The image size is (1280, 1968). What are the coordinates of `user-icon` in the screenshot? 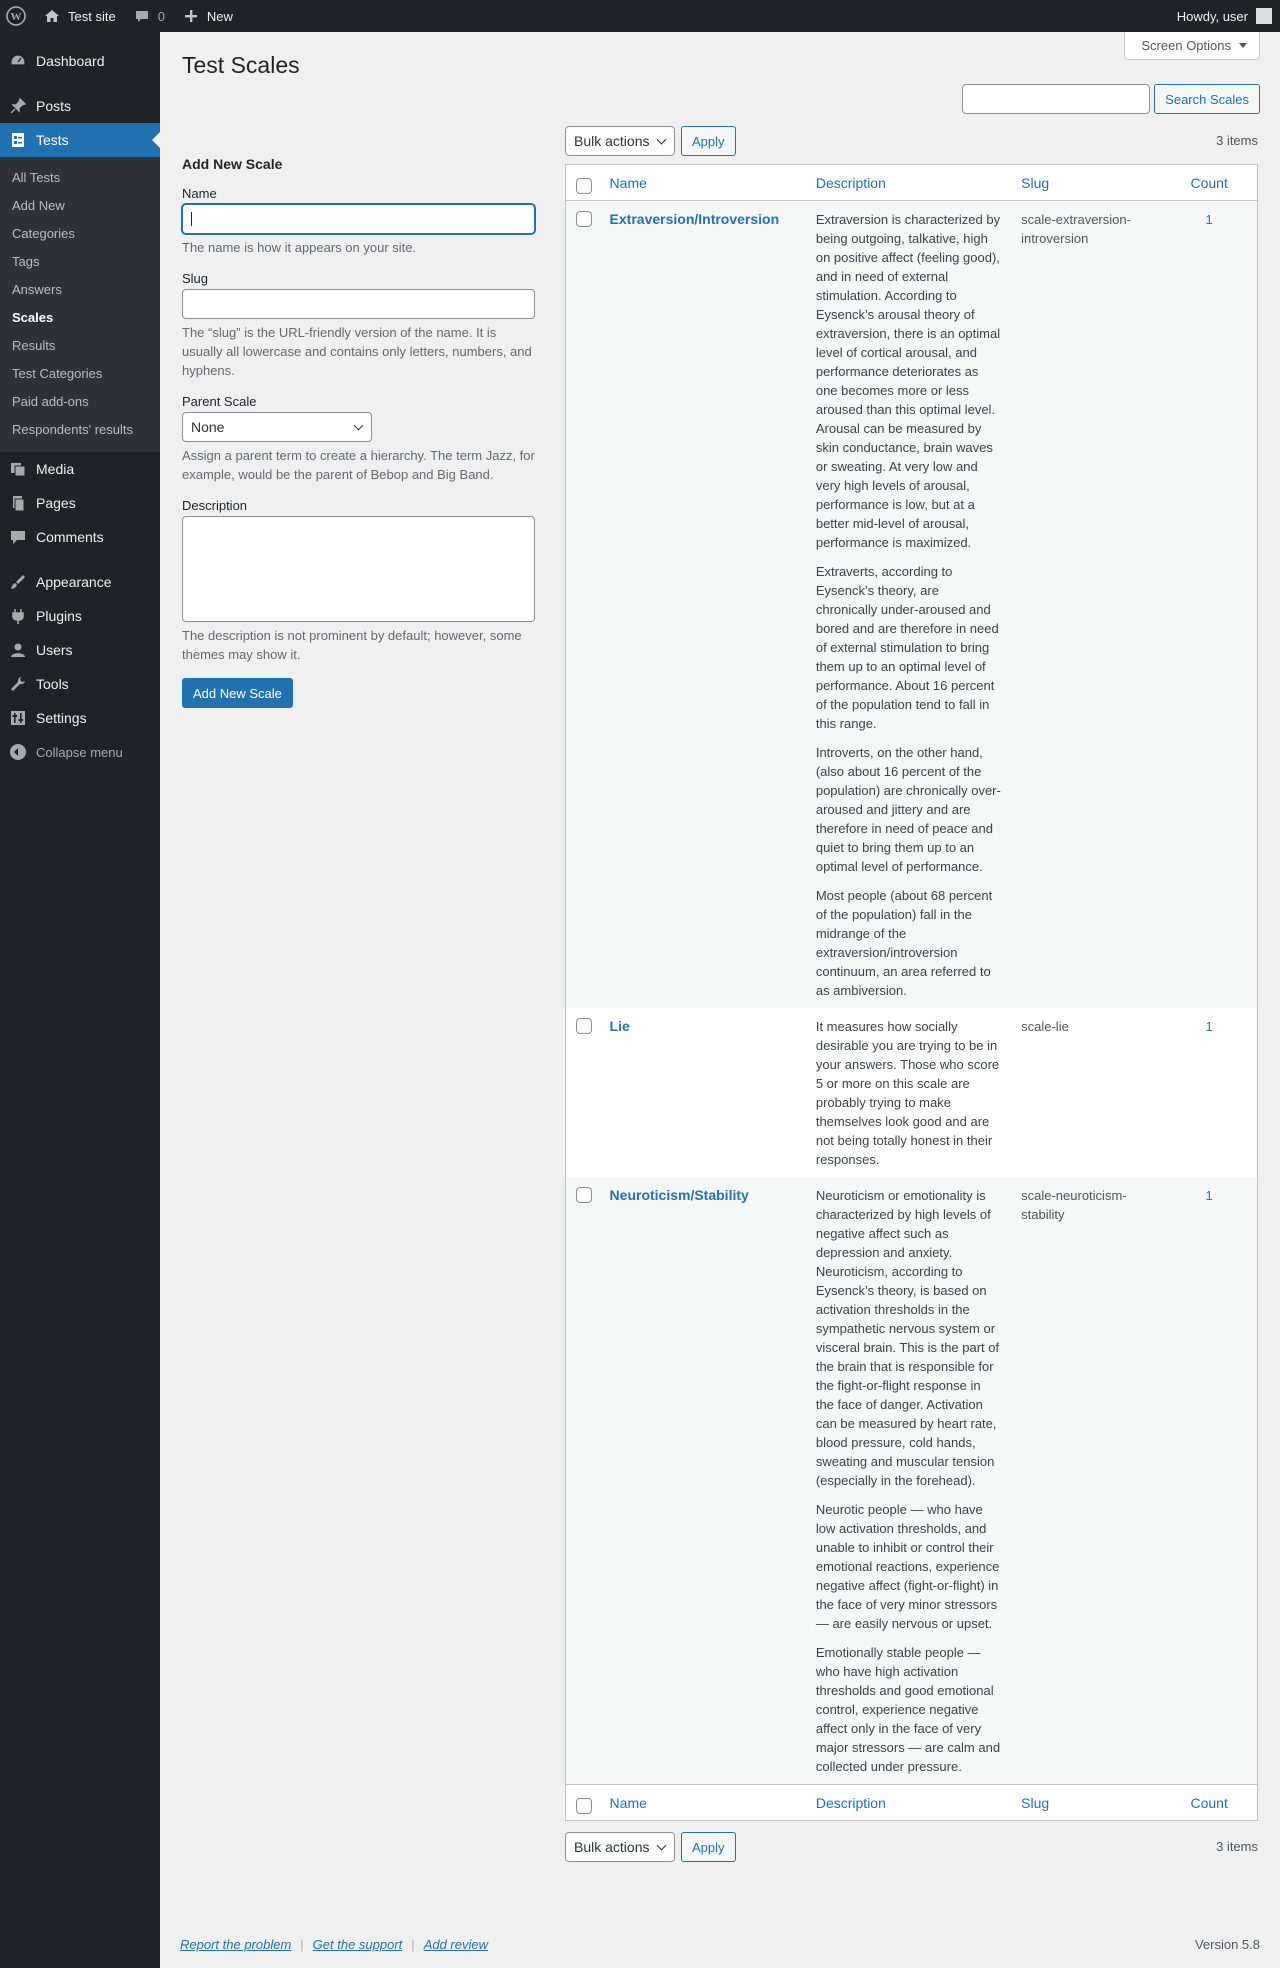 It's located at (18, 650).